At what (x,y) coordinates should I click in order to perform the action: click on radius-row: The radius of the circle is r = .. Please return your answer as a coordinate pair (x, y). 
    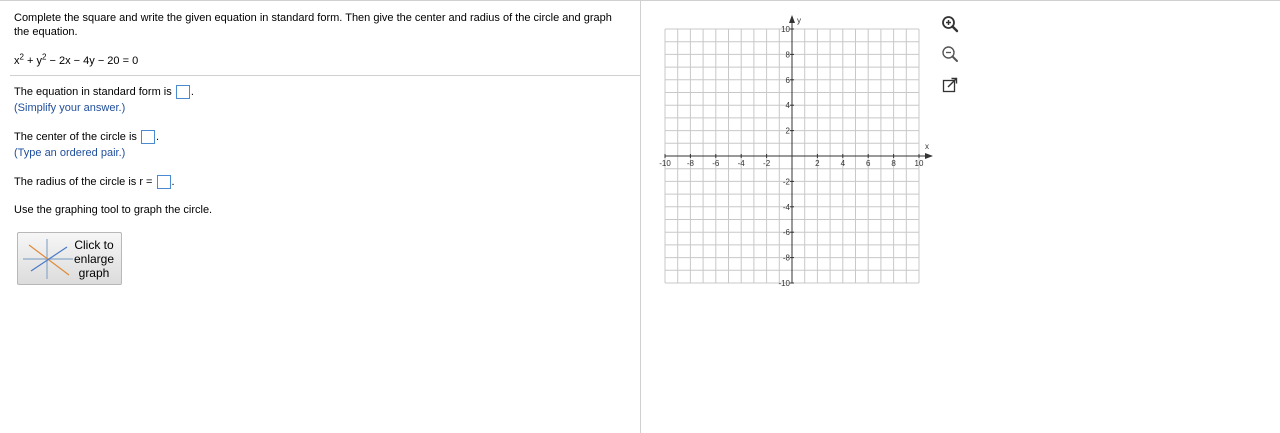
    Looking at the image, I should click on (94, 182).